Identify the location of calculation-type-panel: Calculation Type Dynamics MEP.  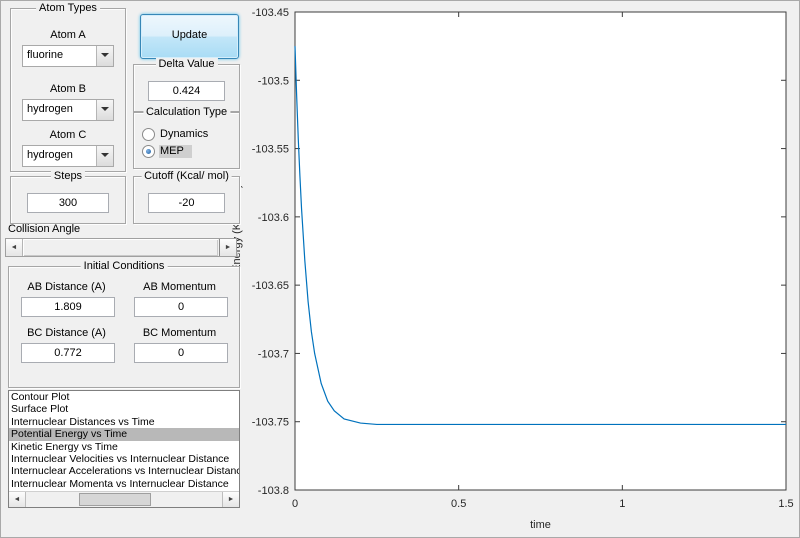
(186, 137).